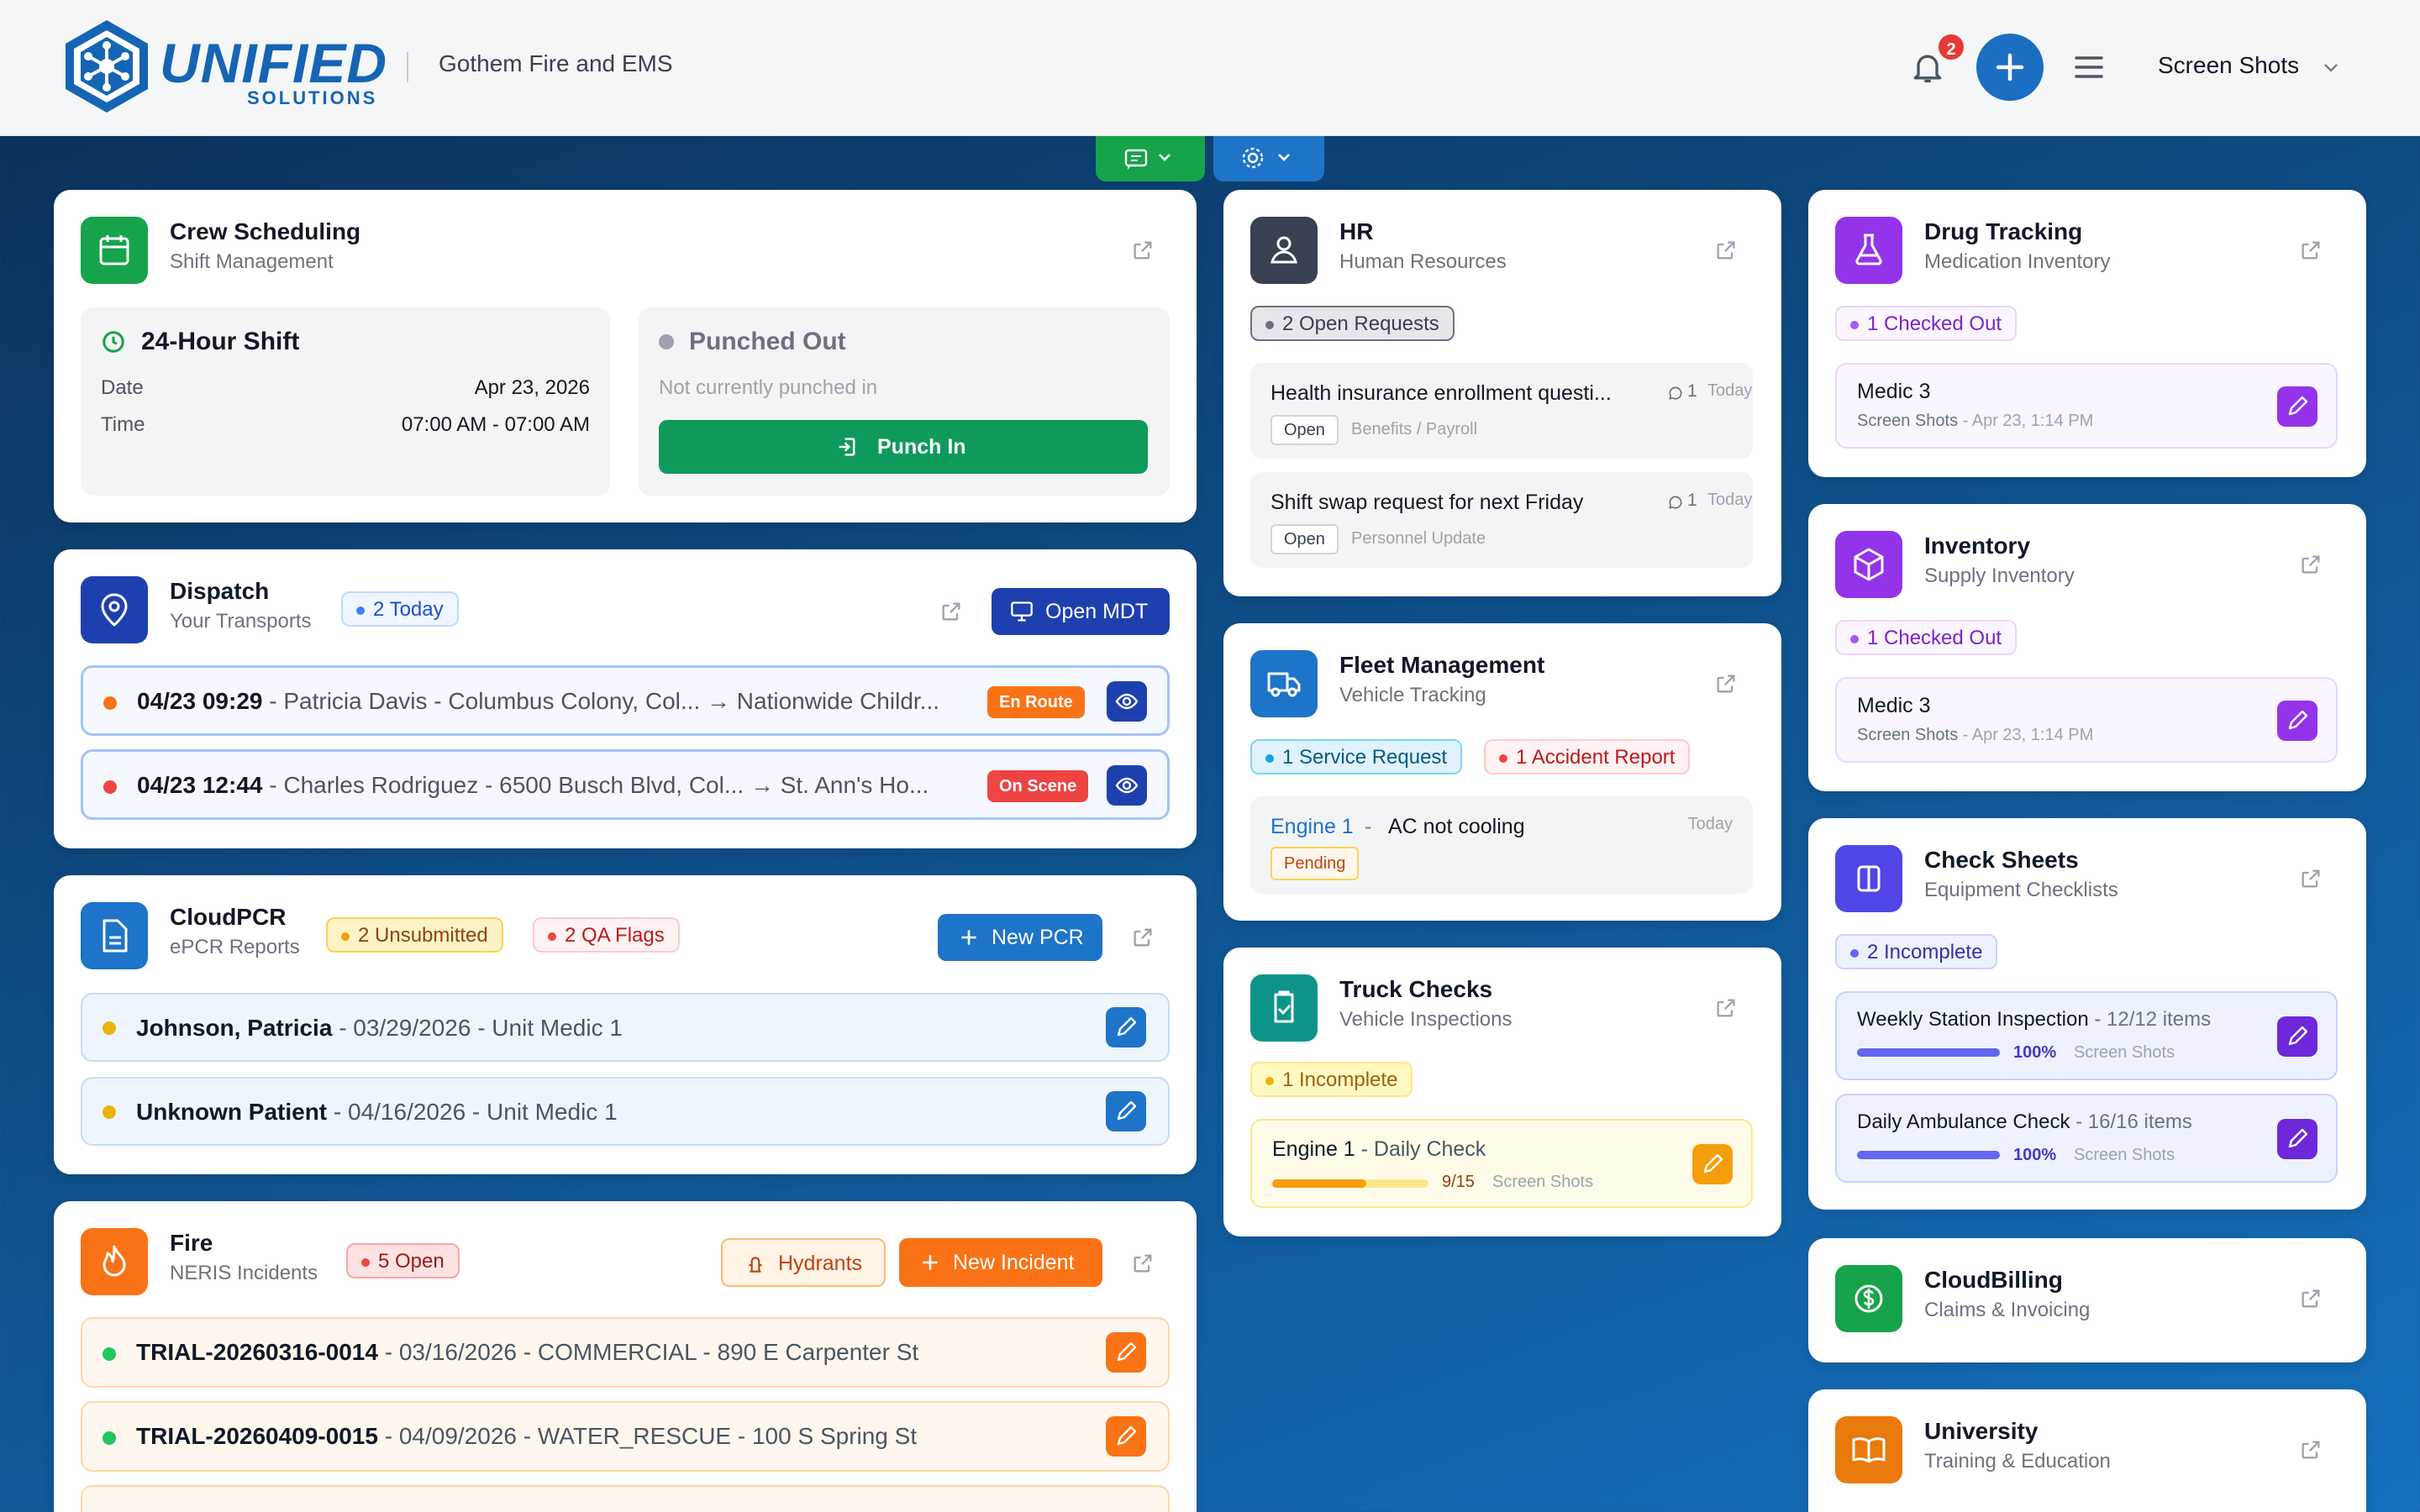 This screenshot has height=1512, width=2420. I want to click on checkout-date: - Apr 23, 1:14 PM, so click(2028, 735).